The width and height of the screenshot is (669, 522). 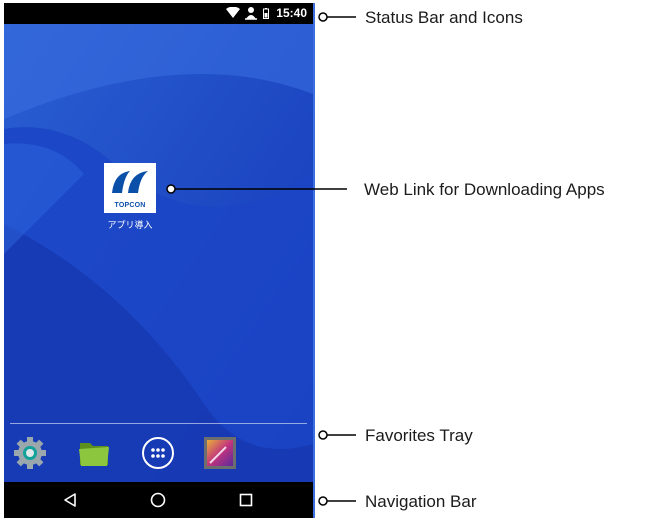 What do you see at coordinates (337, 501) in the screenshot?
I see `callout-navigation-bar-pointer` at bounding box center [337, 501].